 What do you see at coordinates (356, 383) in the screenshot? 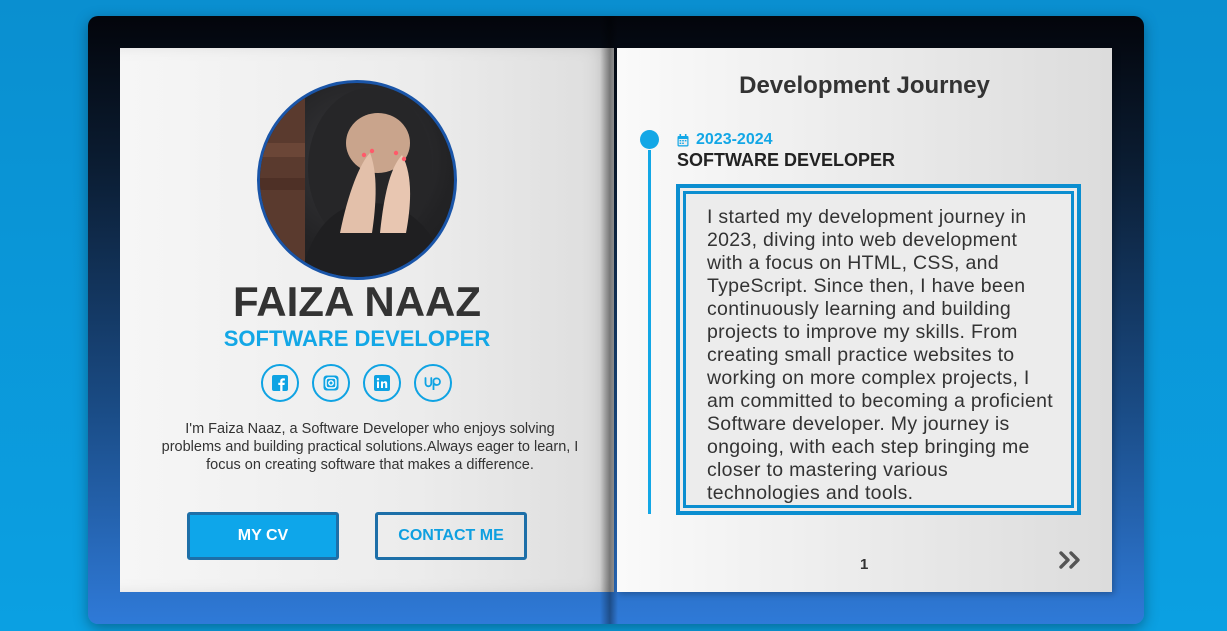
I see `social-links` at bounding box center [356, 383].